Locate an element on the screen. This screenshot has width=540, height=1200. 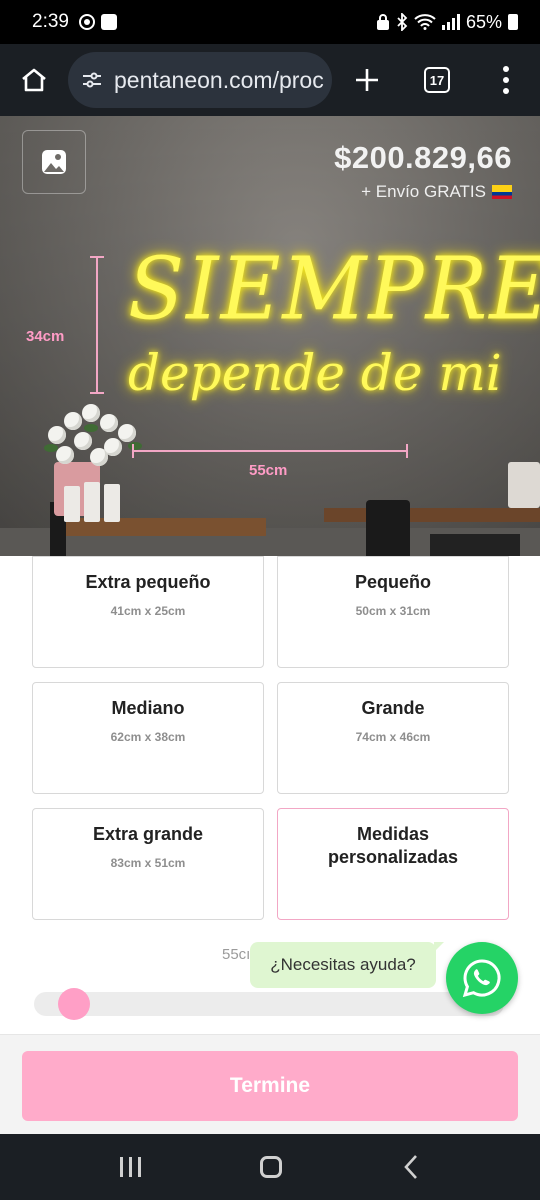
candles is located at coordinates (93, 502).